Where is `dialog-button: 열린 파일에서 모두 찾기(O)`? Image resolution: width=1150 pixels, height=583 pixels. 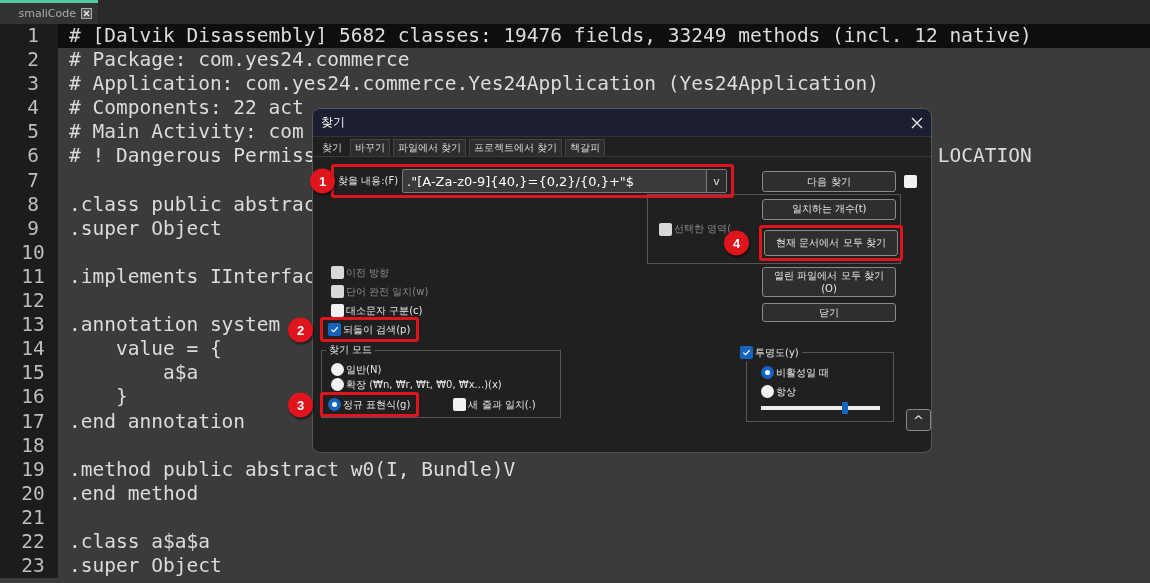
dialog-button: 열린 파일에서 모두 찾기(O) is located at coordinates (829, 281).